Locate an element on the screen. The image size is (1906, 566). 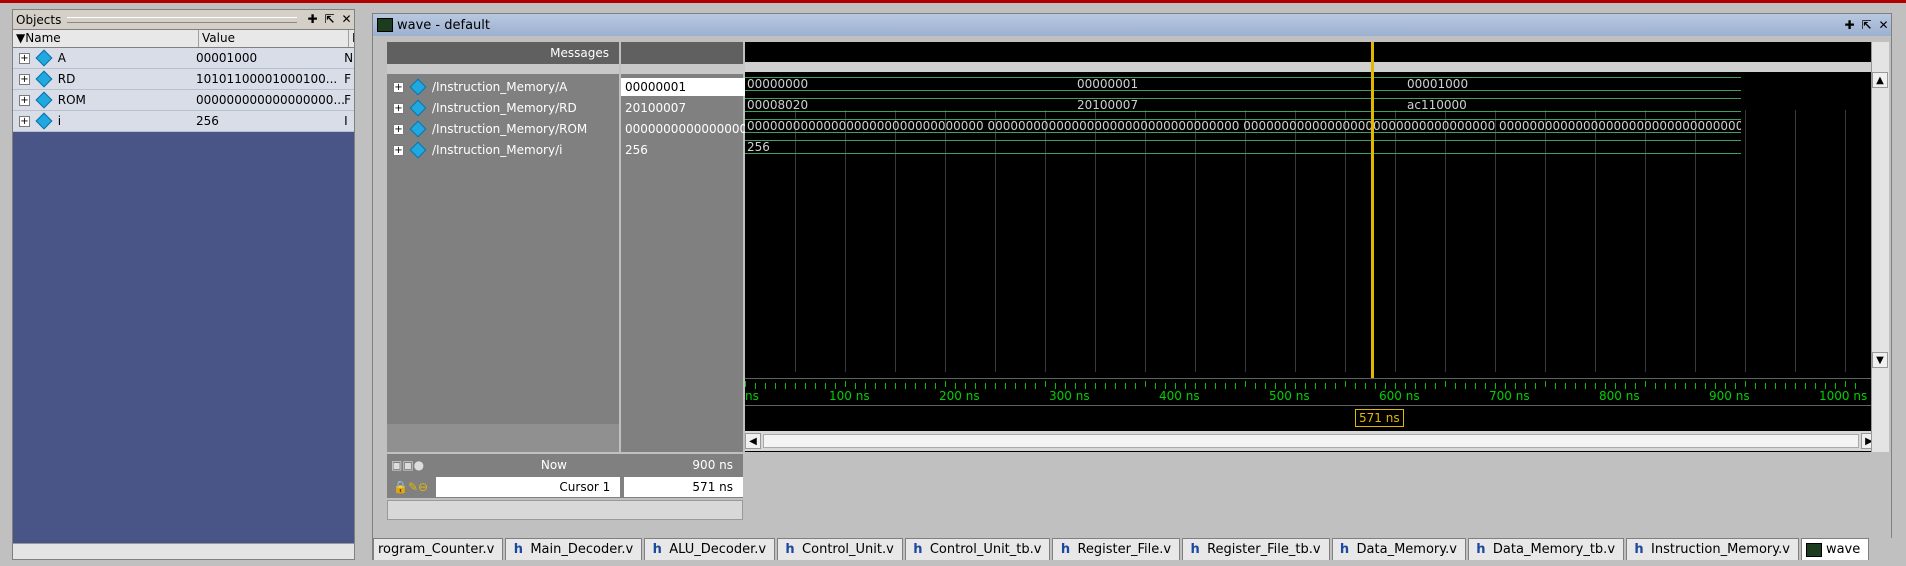
wave-track-i is located at coordinates (1243, 147).